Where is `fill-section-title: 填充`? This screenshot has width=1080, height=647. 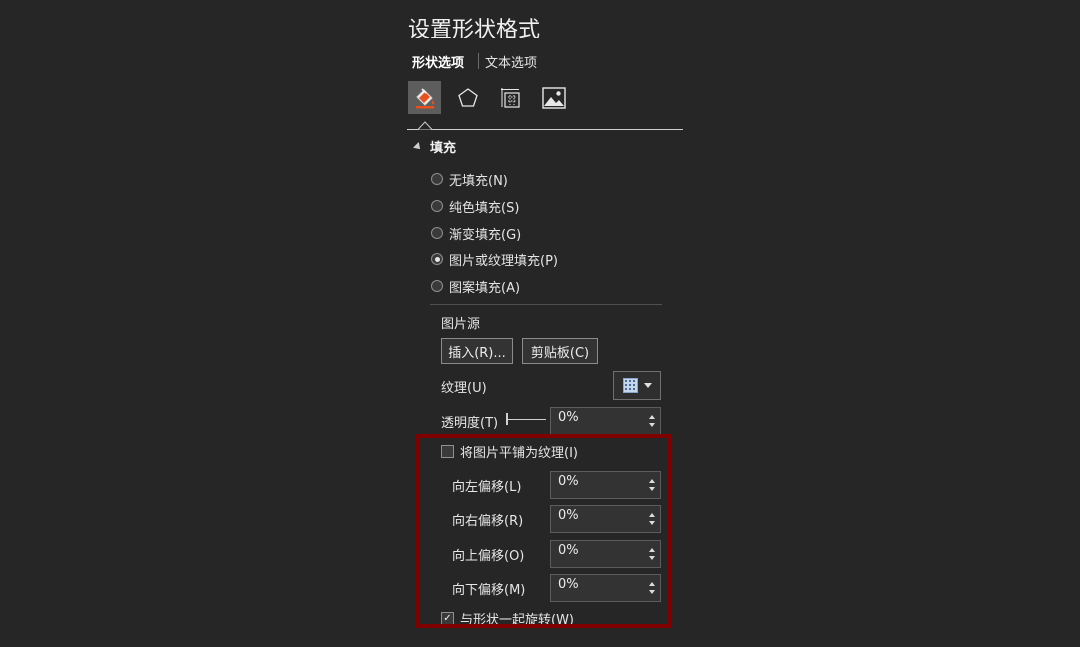
fill-section-title: 填充 is located at coordinates (443, 148).